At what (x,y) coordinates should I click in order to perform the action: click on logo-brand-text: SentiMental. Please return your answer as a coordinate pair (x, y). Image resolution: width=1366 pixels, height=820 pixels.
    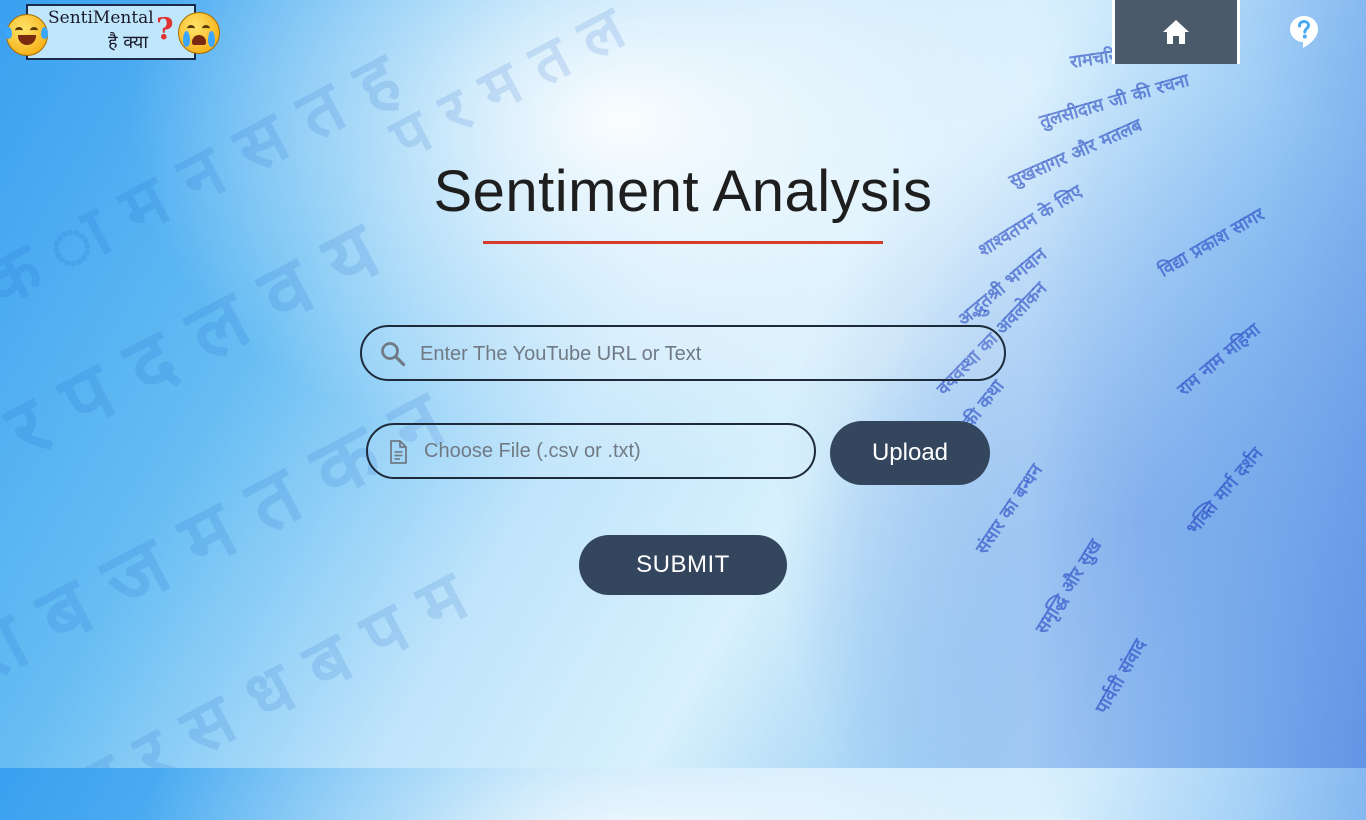
    Looking at the image, I should click on (101, 18).